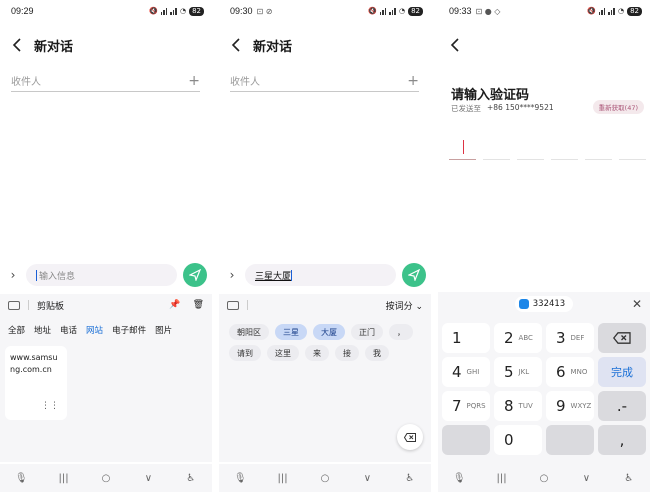 Image resolution: width=650 pixels, height=492 pixels. I want to click on message-input: 三星大厦, so click(320, 275).